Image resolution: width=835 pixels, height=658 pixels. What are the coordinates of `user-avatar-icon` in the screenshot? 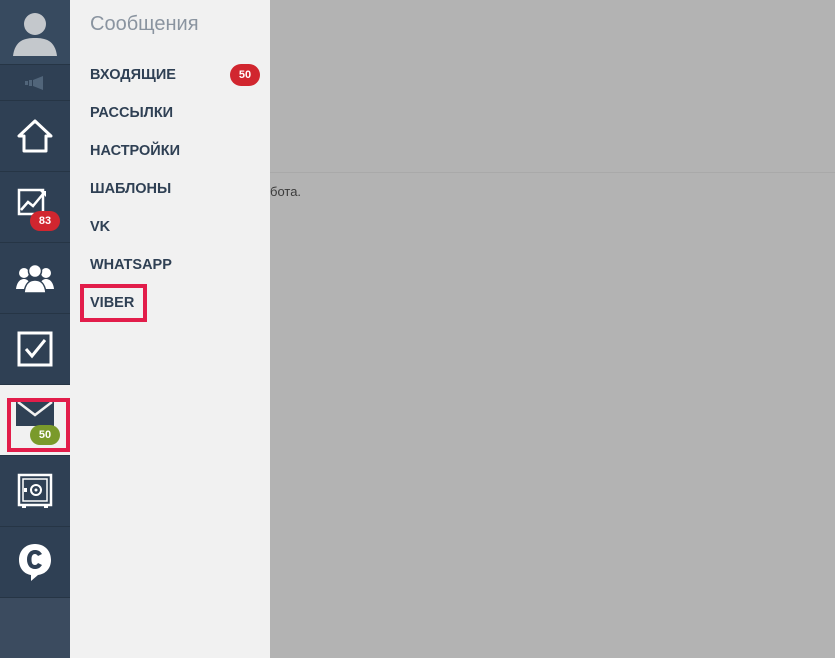 It's located at (35, 34).